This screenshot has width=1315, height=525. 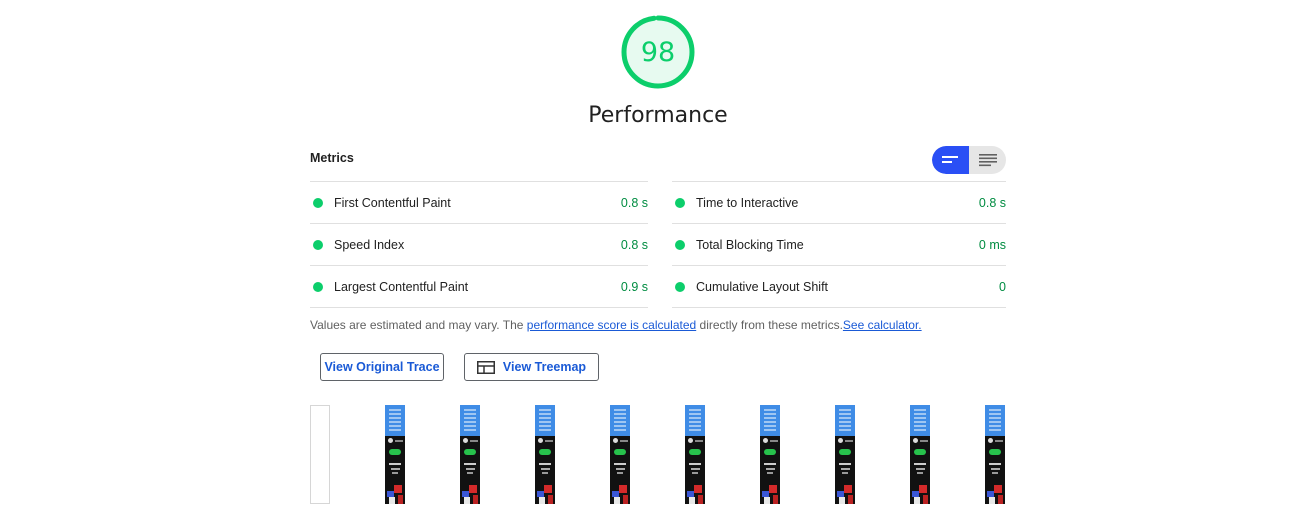 What do you see at coordinates (992, 244) in the screenshot?
I see `metric-value: 0 ms` at bounding box center [992, 244].